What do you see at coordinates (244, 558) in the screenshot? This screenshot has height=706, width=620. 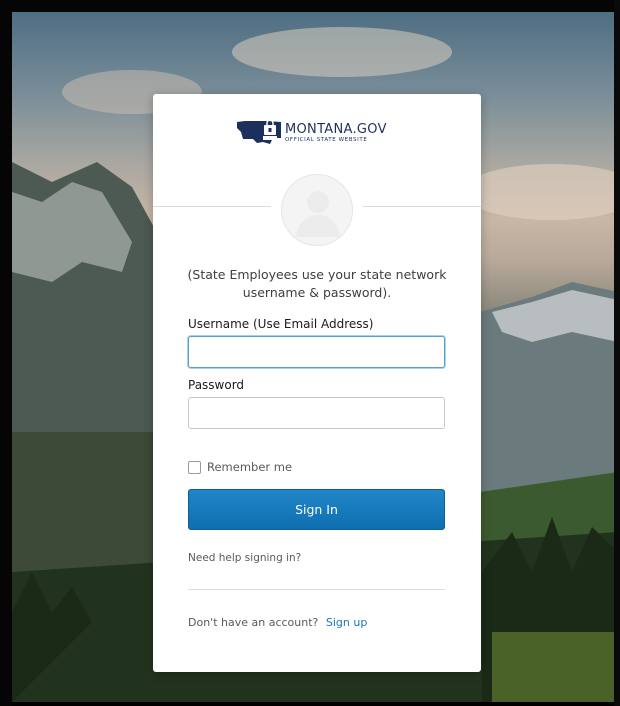 I see `help-signing-in-link: Need help signing in?` at bounding box center [244, 558].